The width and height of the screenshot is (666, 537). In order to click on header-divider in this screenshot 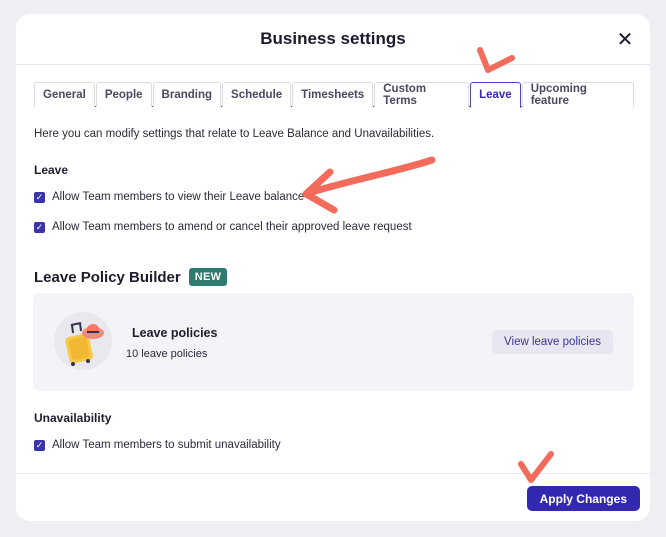, I will do `click(333, 64)`.